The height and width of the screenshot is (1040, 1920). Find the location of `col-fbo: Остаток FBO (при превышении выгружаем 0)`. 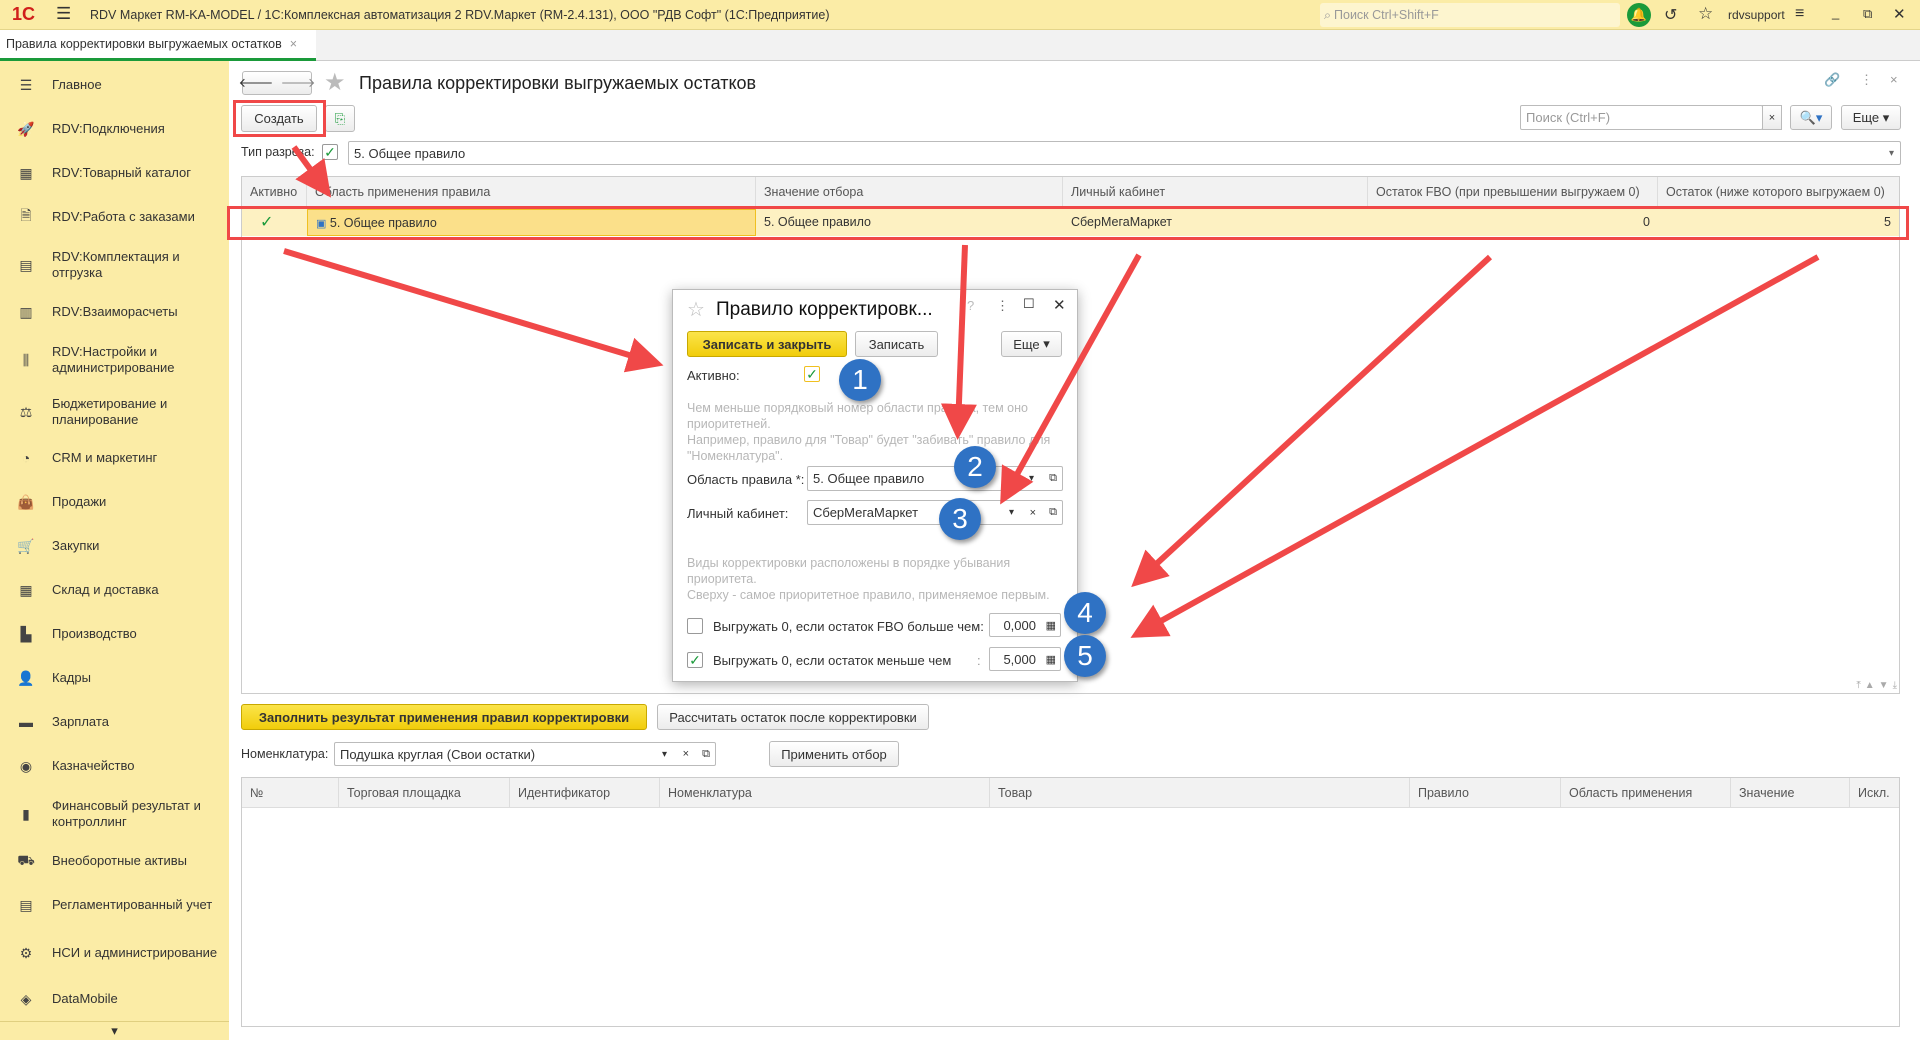

col-fbo: Остаток FBO (при превышении выгружаем 0) is located at coordinates (1513, 192).